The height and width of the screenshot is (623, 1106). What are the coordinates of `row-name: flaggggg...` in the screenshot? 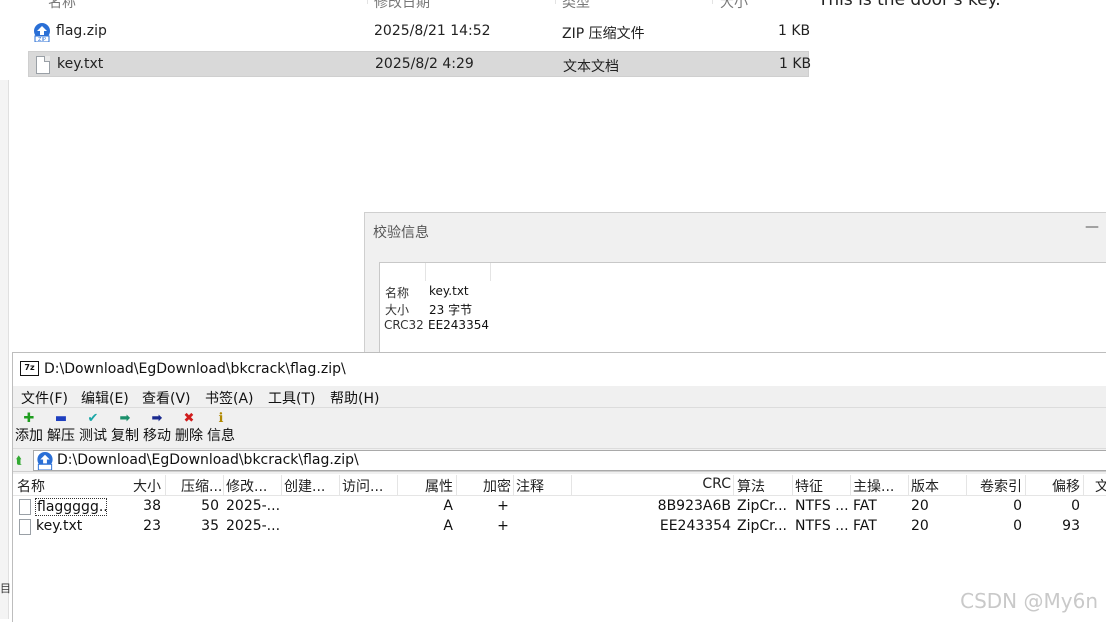 It's located at (71, 507).